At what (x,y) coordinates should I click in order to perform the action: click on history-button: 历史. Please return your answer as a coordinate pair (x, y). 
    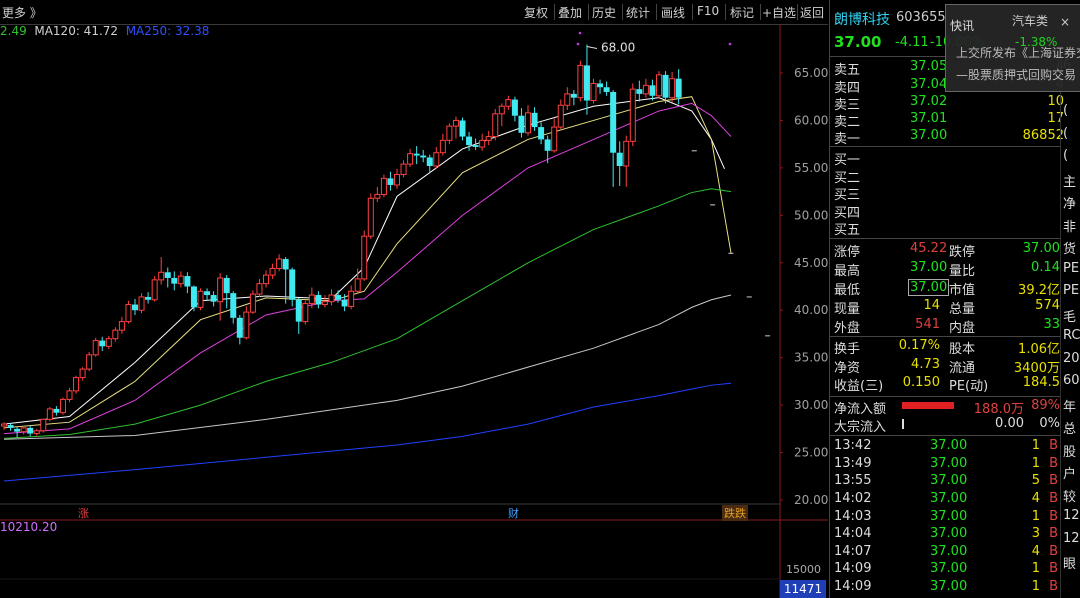
    Looking at the image, I should click on (604, 12).